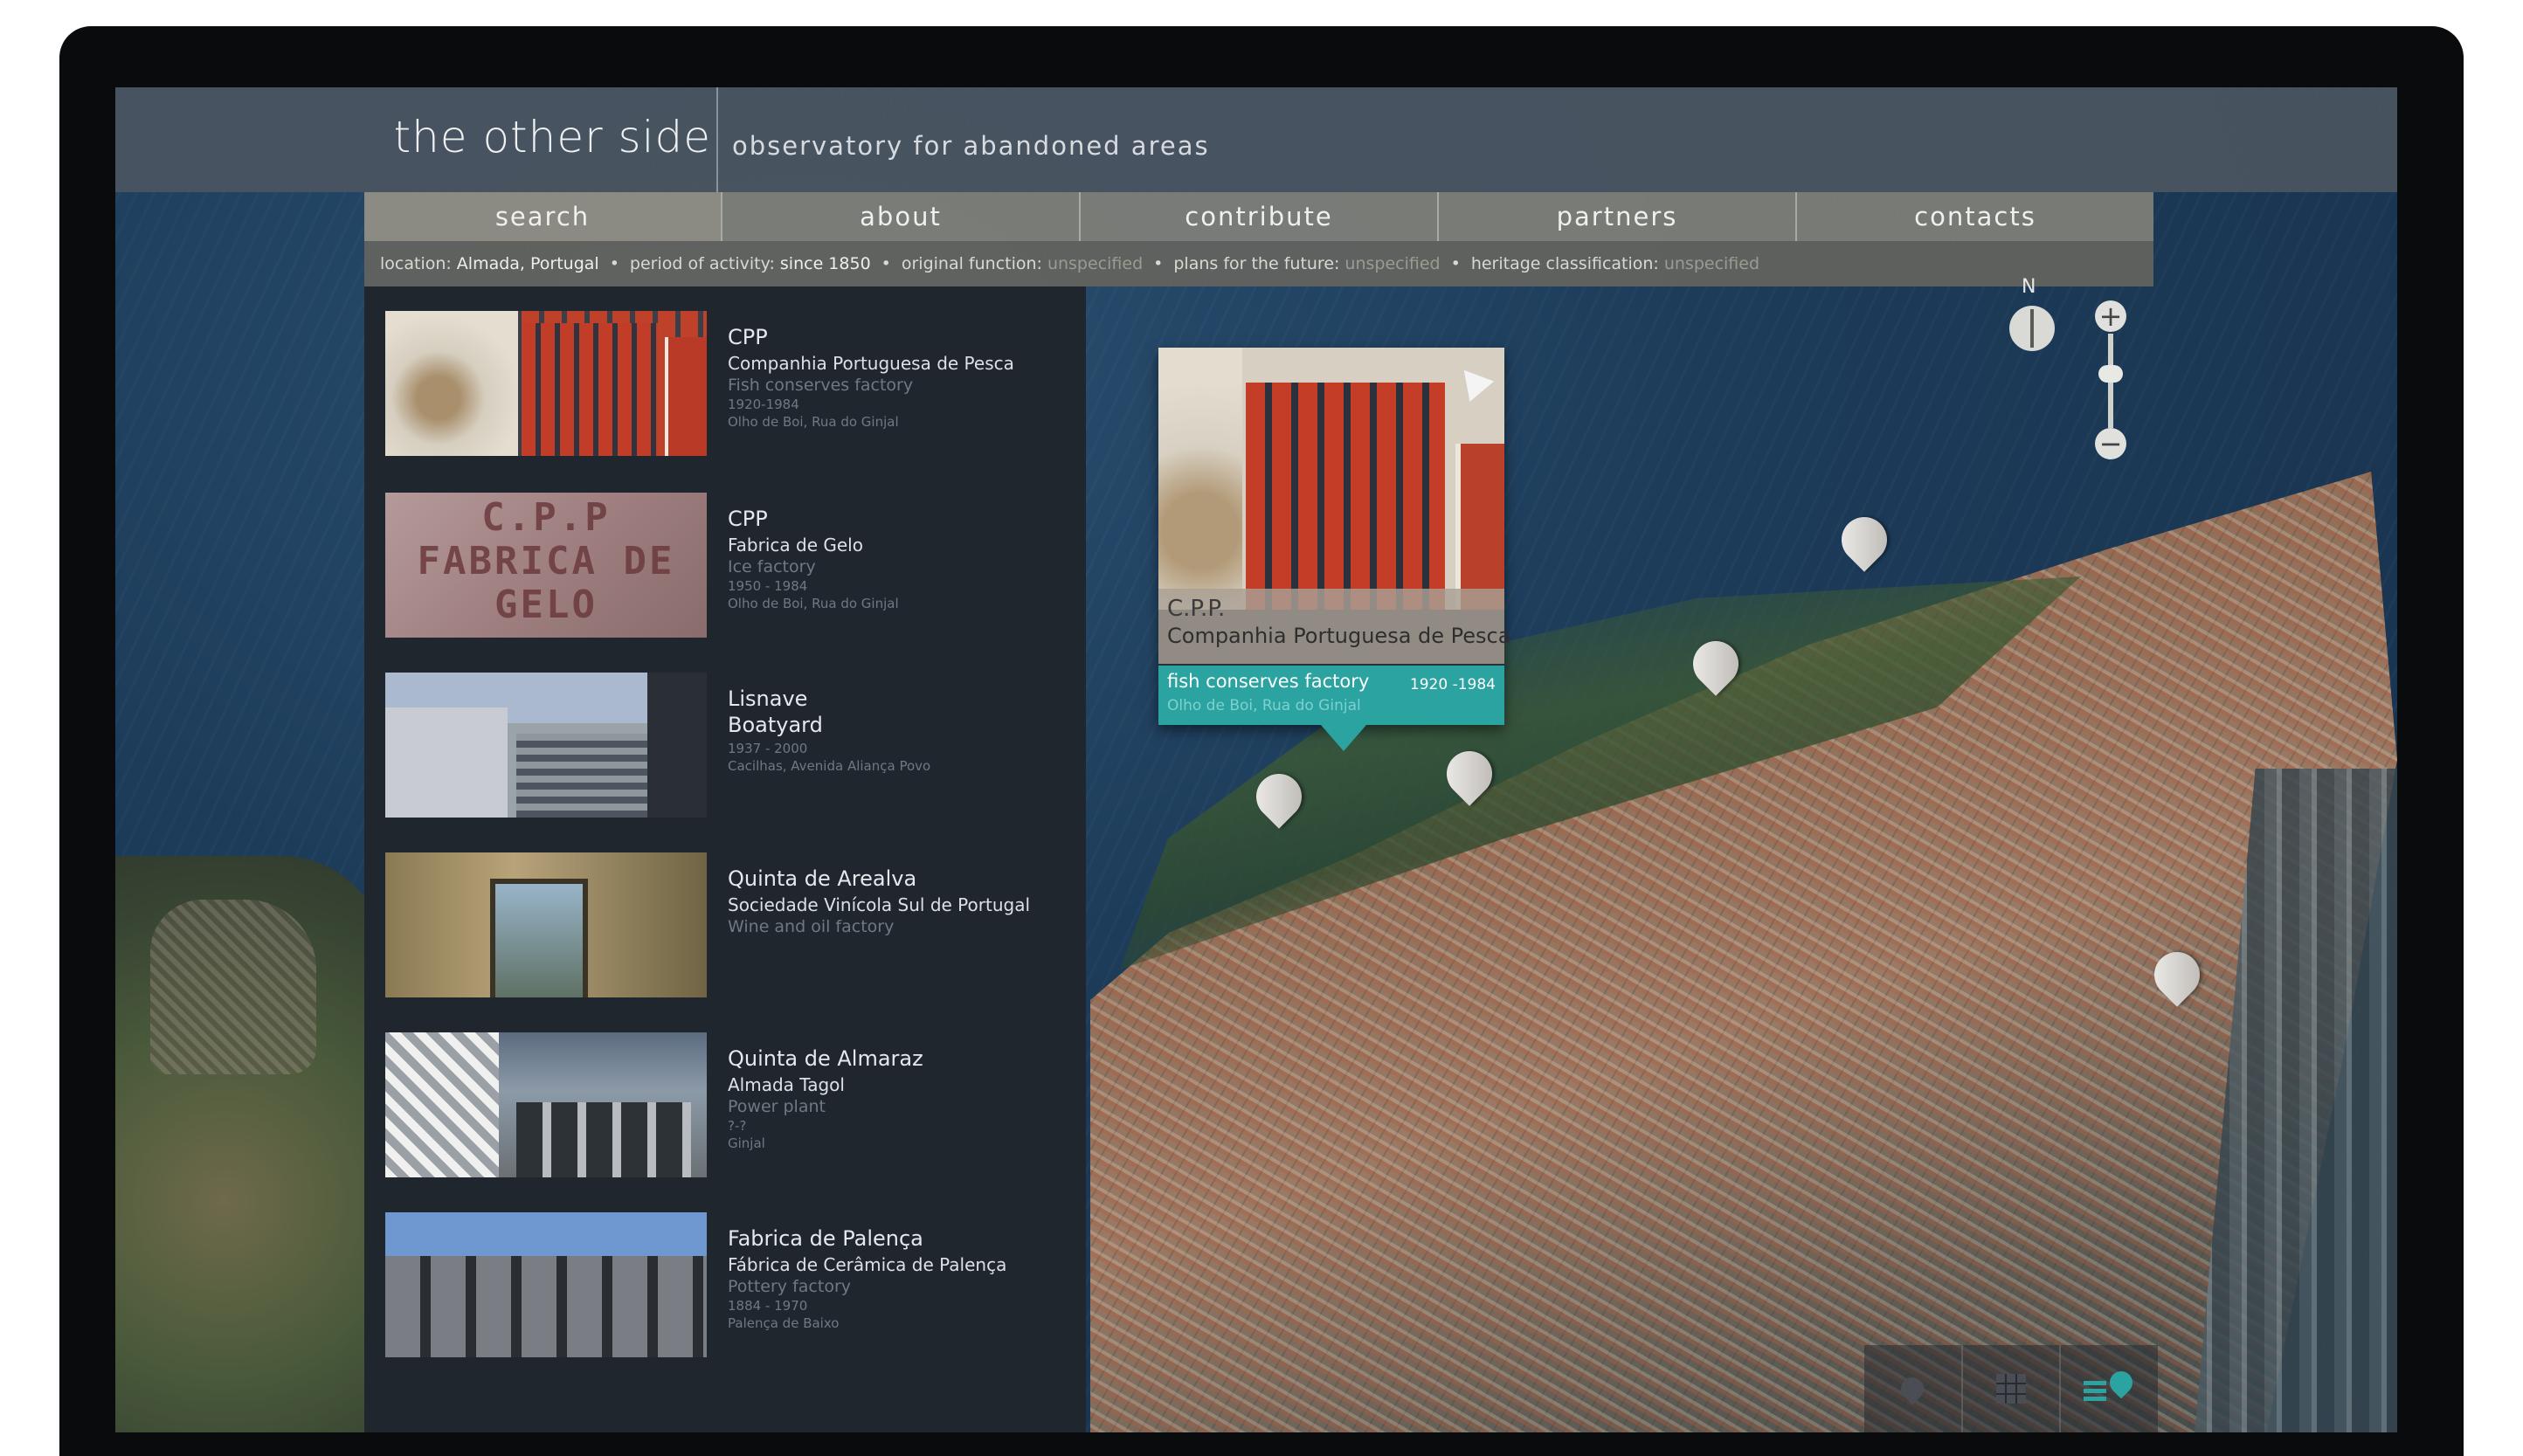 This screenshot has height=1456, width=2523. What do you see at coordinates (2094, 1390) in the screenshot?
I see `list-lines-icon` at bounding box center [2094, 1390].